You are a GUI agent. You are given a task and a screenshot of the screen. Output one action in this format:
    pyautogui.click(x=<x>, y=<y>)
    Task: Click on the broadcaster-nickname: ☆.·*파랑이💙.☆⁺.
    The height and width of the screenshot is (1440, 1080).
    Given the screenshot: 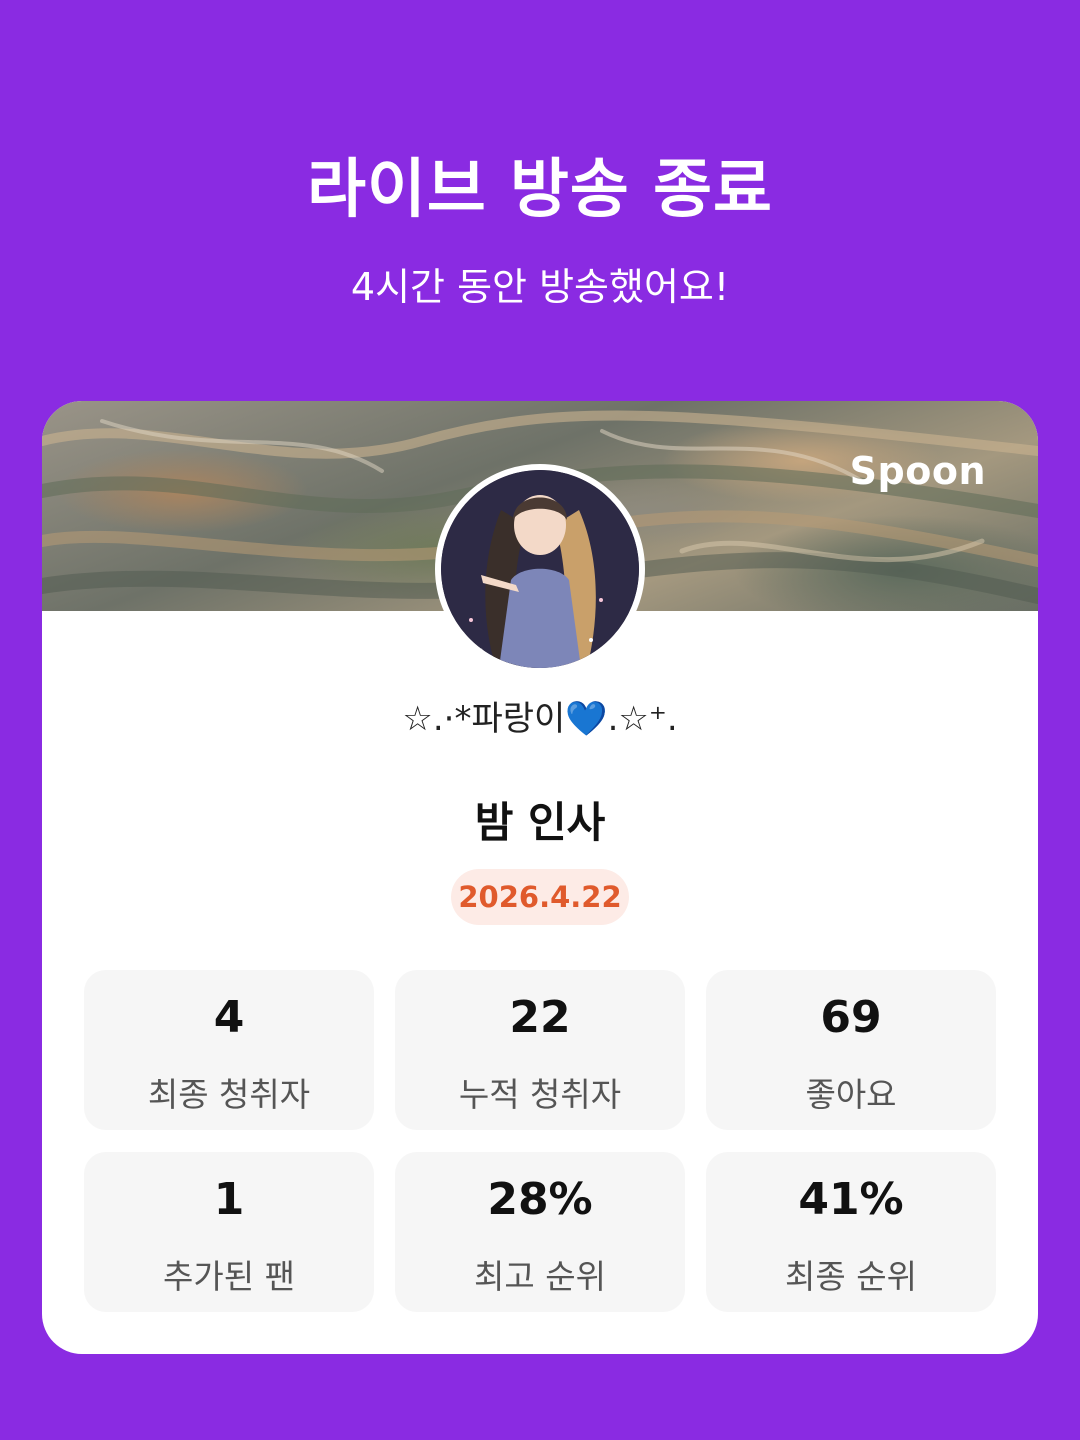 What is the action you would take?
    pyautogui.click(x=540, y=715)
    